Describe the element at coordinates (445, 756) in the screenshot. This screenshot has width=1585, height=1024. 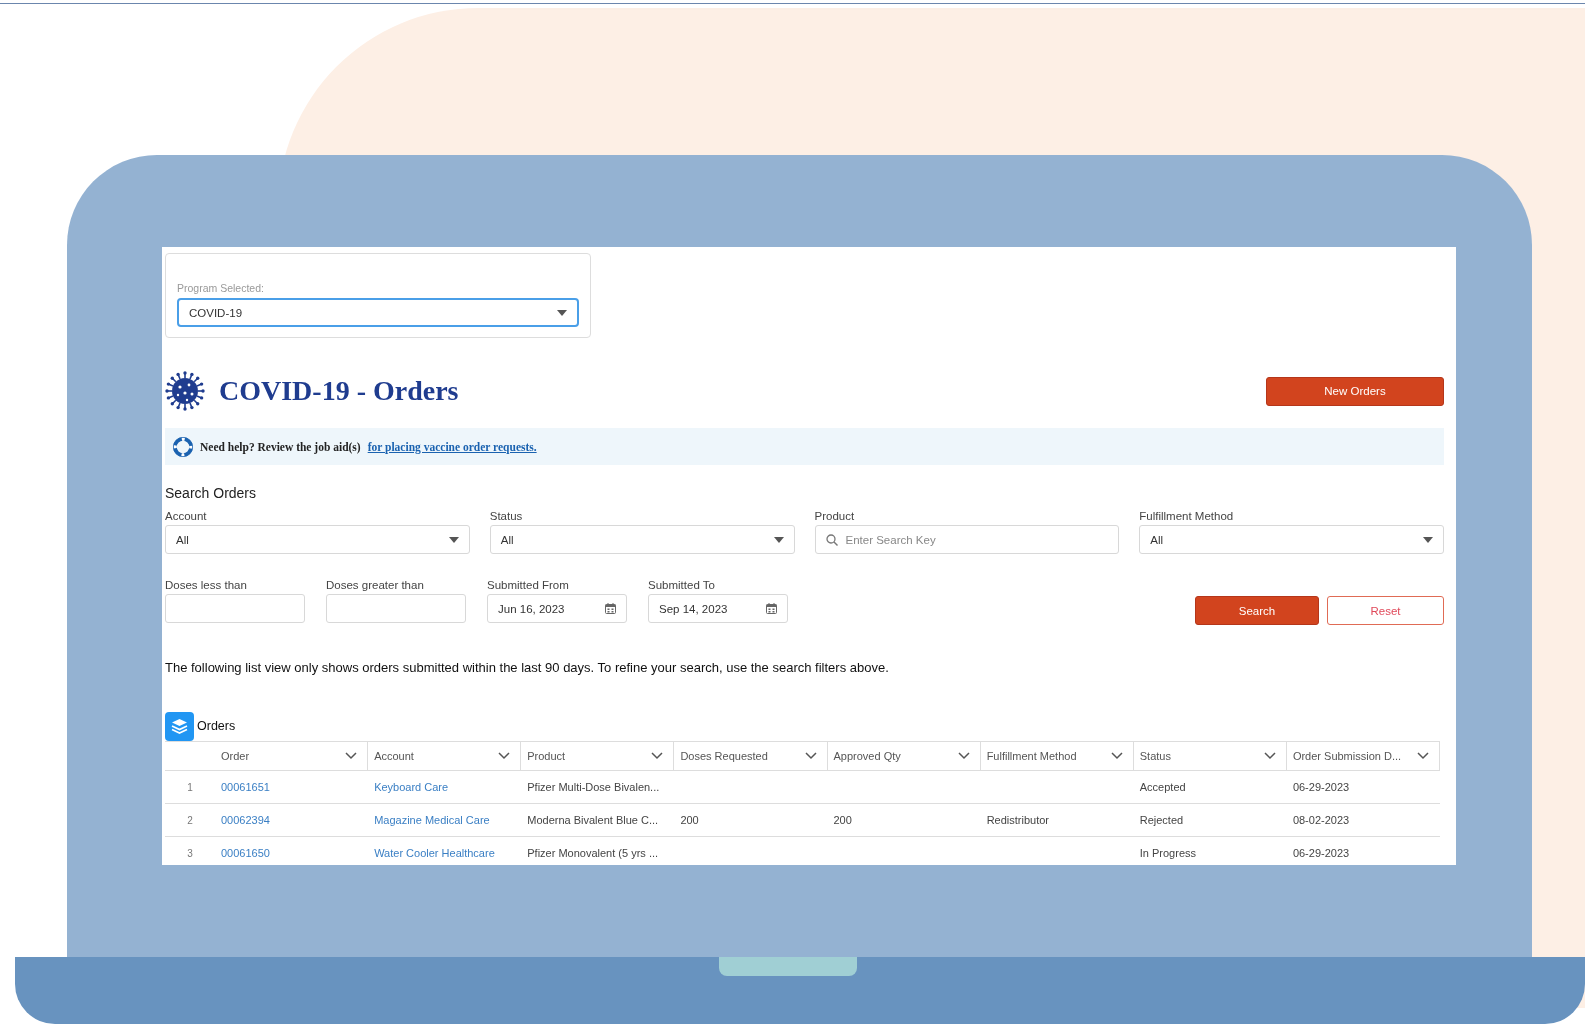
I see `column-header: Account` at that location.